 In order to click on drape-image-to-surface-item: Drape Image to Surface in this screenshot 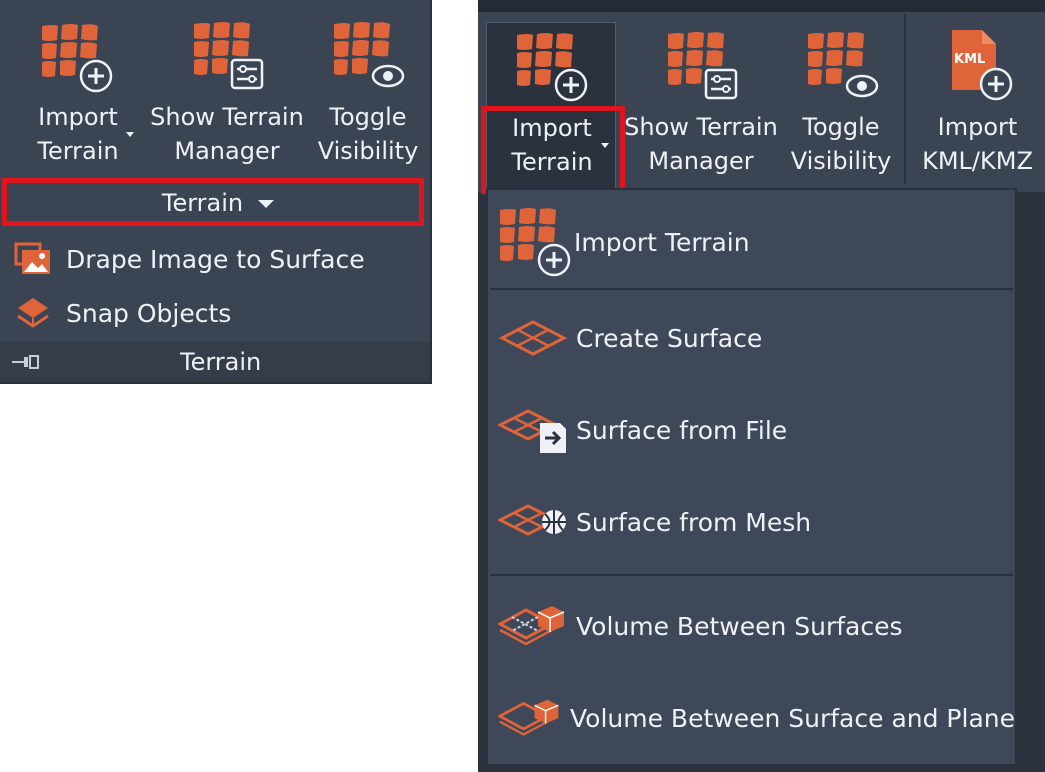, I will do `click(219, 259)`.